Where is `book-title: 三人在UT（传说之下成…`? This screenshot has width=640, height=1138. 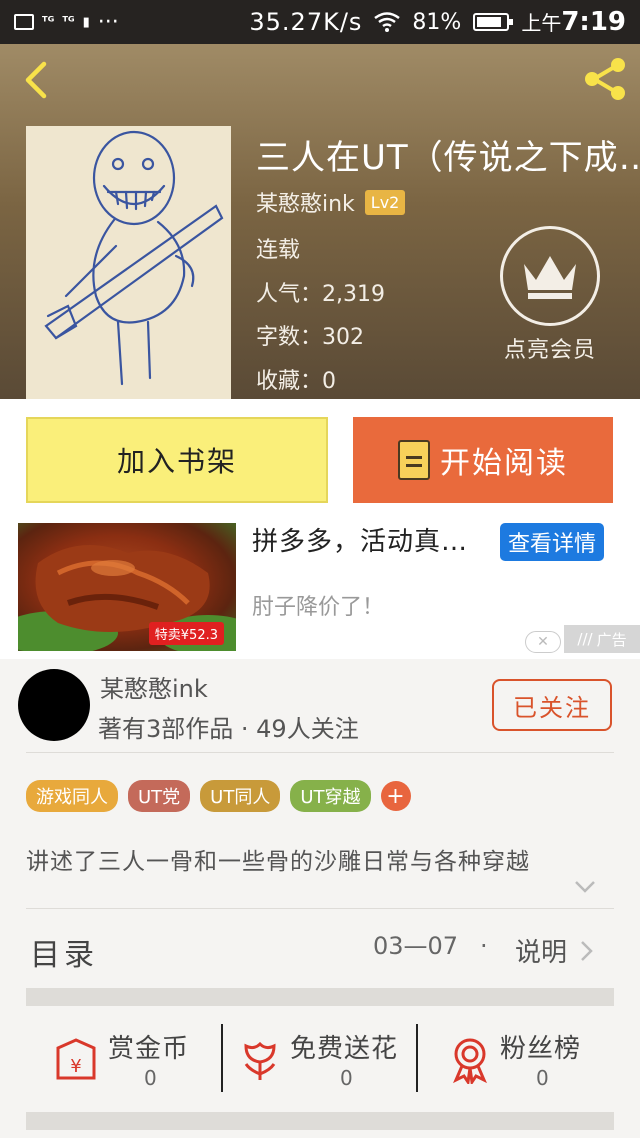 book-title: 三人在UT（传说之下成… is located at coordinates (448, 158).